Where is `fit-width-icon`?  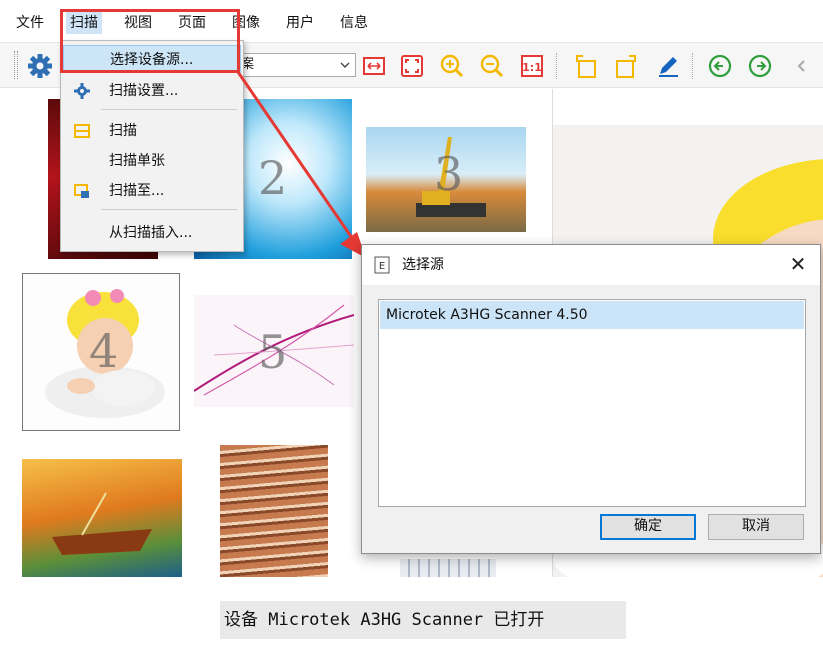
fit-width-icon is located at coordinates (374, 66).